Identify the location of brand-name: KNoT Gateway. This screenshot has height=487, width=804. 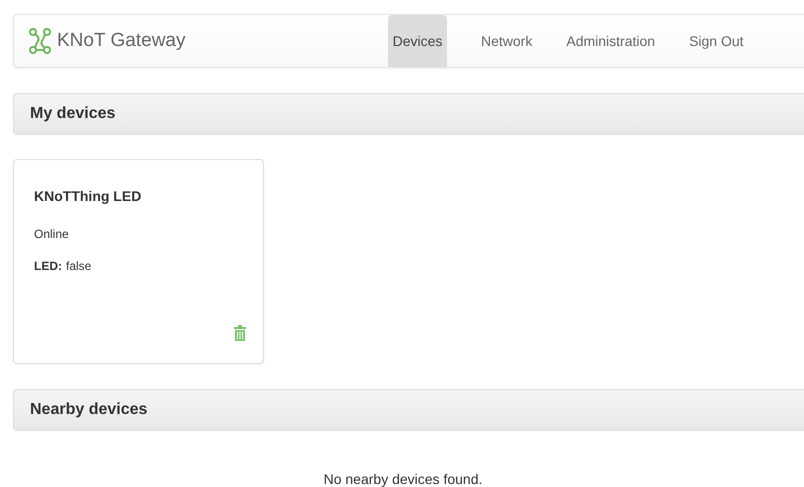
(121, 41).